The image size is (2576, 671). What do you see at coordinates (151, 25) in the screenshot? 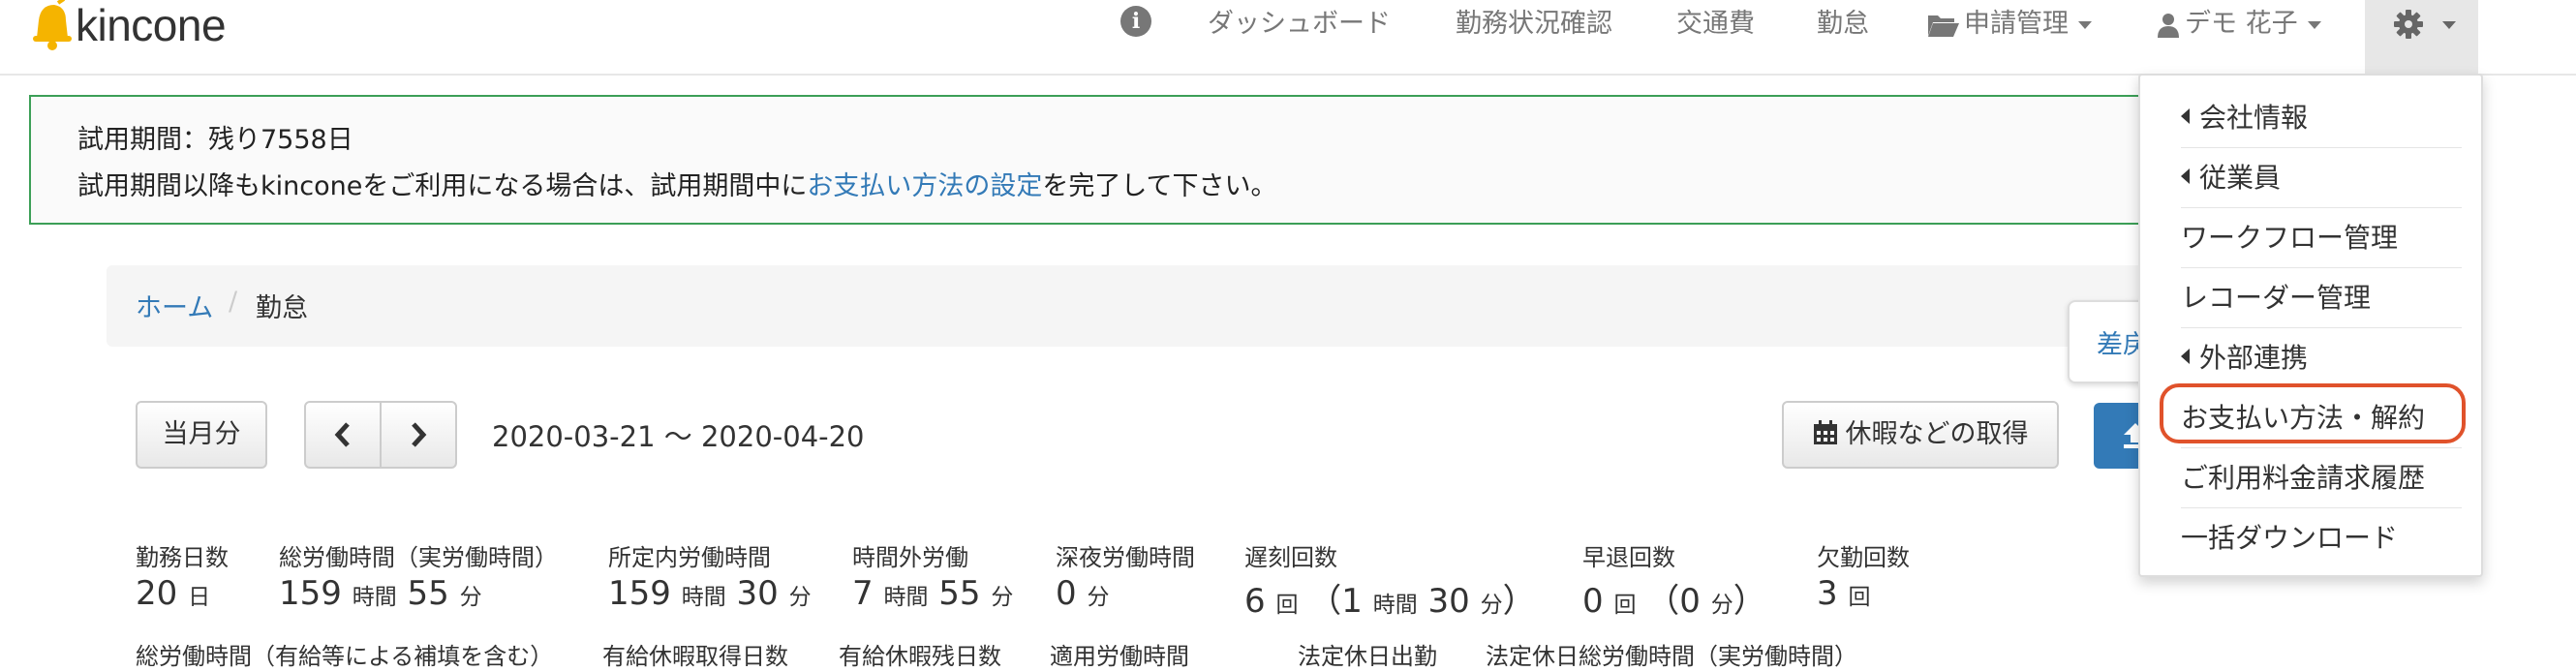
I see `brand-name: kincone` at bounding box center [151, 25].